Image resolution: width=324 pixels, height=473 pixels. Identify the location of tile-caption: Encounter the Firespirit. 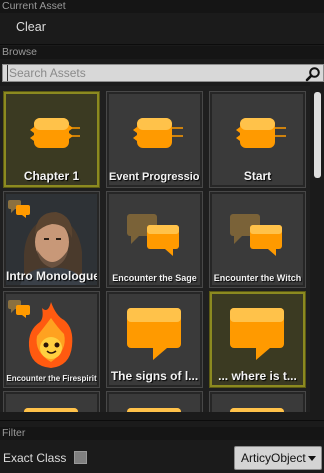
(51, 378).